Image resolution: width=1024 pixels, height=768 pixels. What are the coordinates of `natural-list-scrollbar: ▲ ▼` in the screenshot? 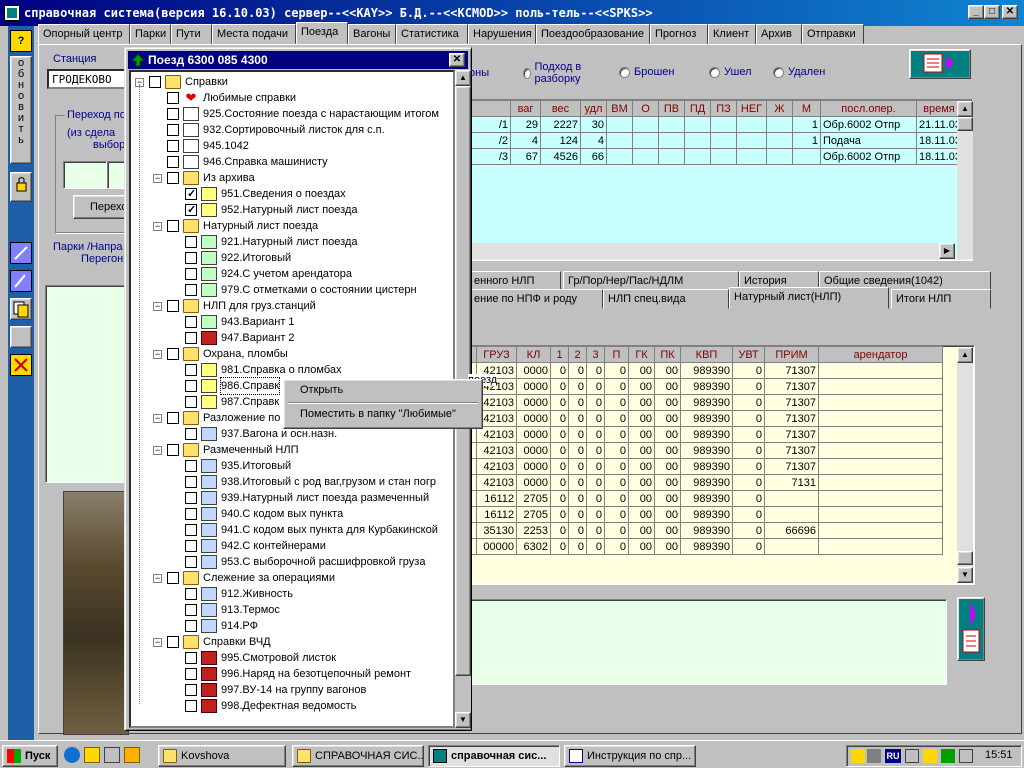 It's located at (965, 465).